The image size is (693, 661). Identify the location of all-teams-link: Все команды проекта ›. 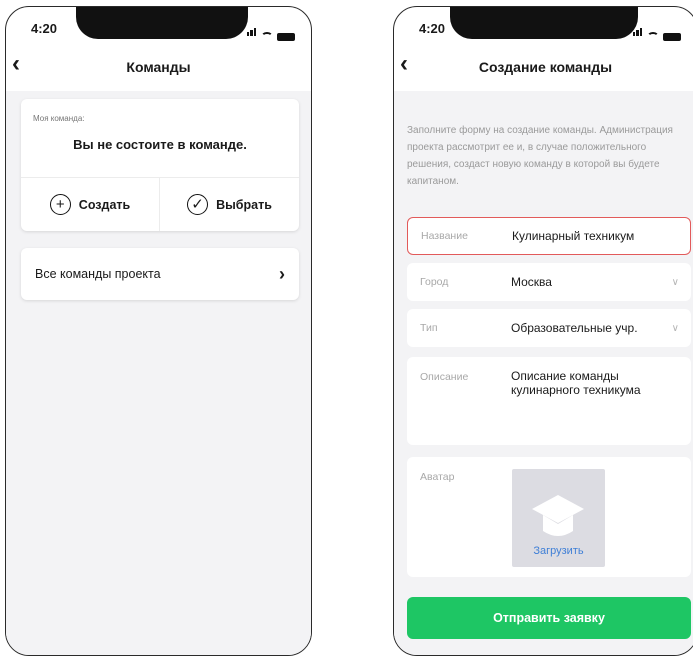
(160, 274).